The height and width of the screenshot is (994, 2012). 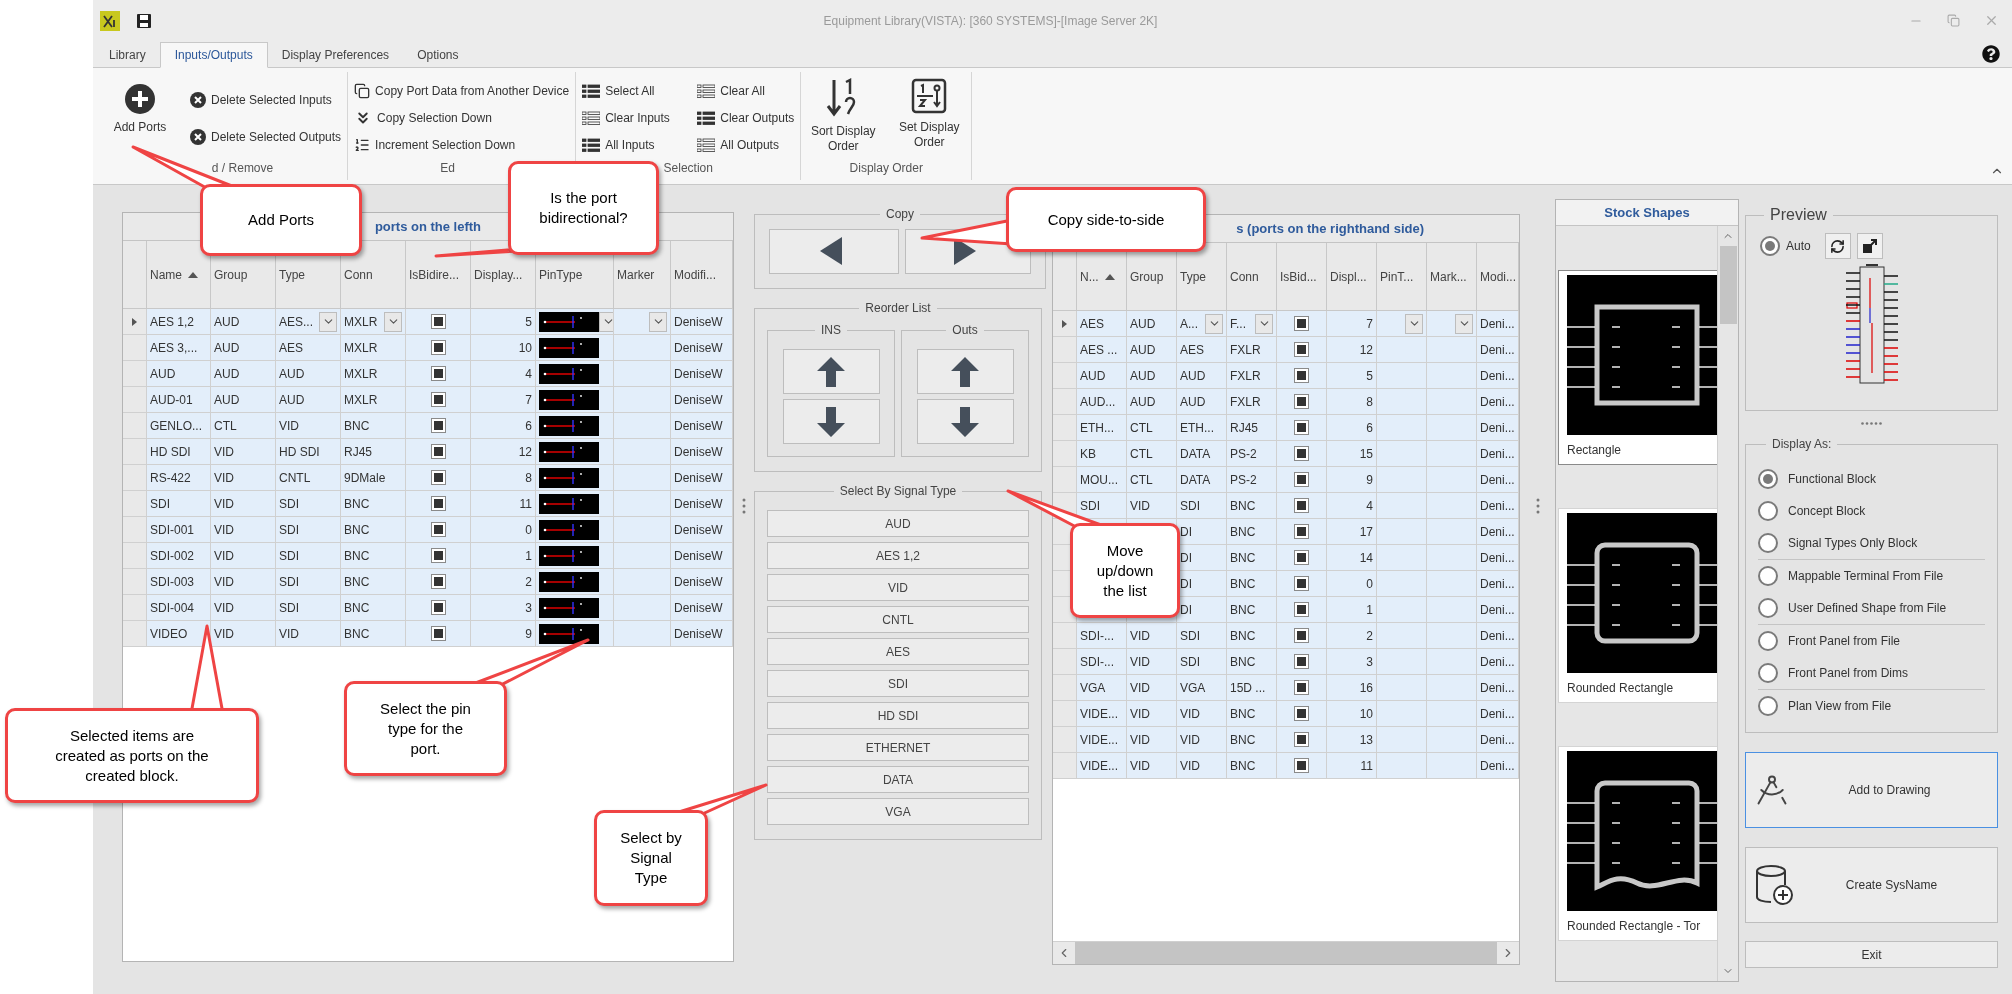 What do you see at coordinates (1637, 367) in the screenshot?
I see `shape-card: Rectangle` at bounding box center [1637, 367].